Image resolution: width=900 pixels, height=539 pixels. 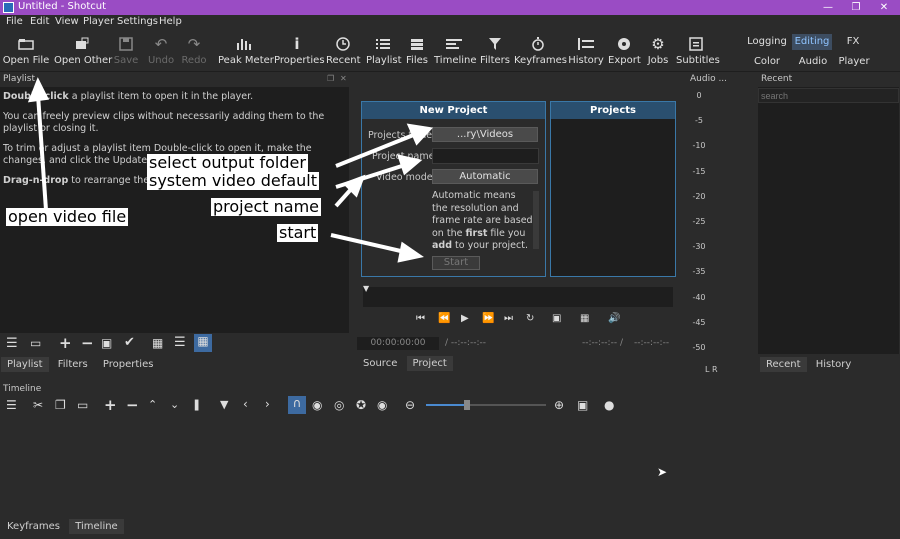 What do you see at coordinates (298, 232) in the screenshot?
I see `annotation-start: start` at bounding box center [298, 232].